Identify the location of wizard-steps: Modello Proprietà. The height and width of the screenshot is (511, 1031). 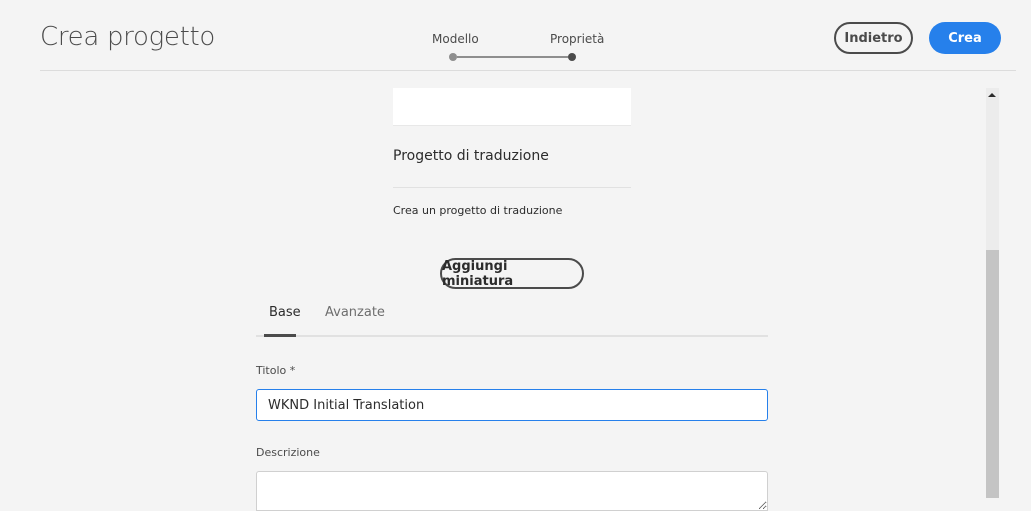
(520, 50).